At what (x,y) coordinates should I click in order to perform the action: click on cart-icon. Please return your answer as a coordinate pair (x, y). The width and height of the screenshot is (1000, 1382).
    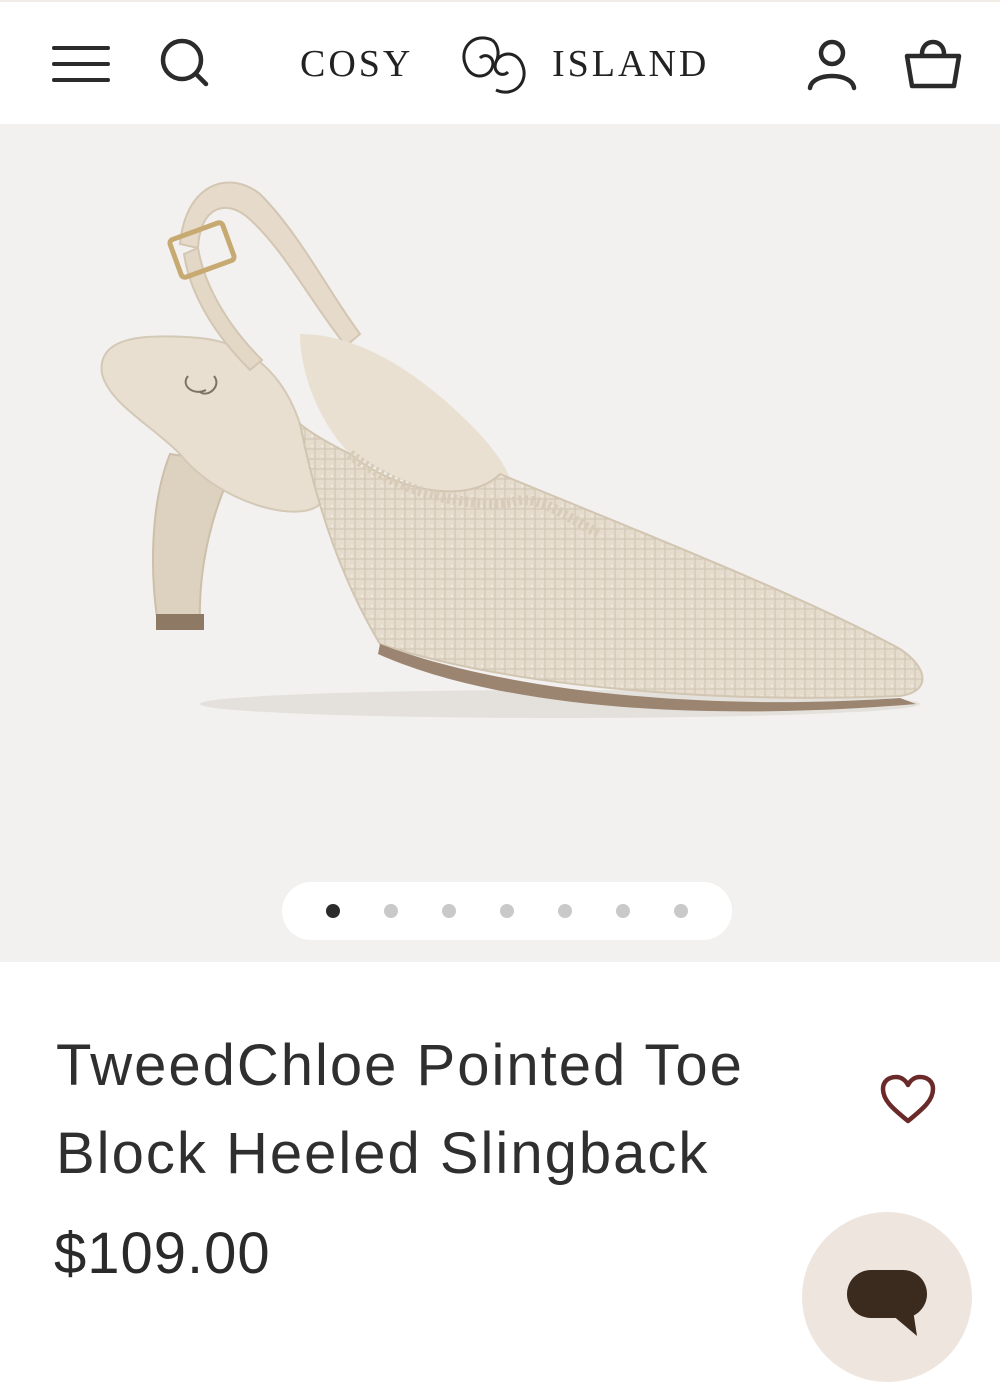
    Looking at the image, I should click on (933, 63).